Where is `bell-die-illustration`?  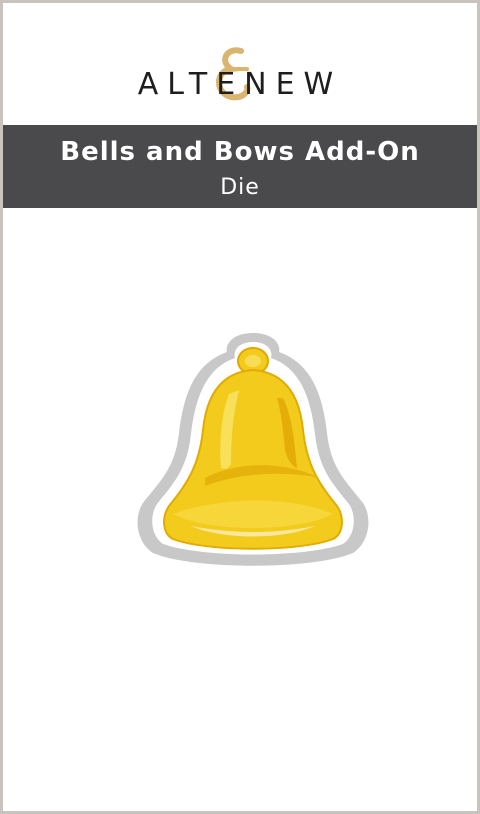
bell-die-illustration is located at coordinates (253, 449).